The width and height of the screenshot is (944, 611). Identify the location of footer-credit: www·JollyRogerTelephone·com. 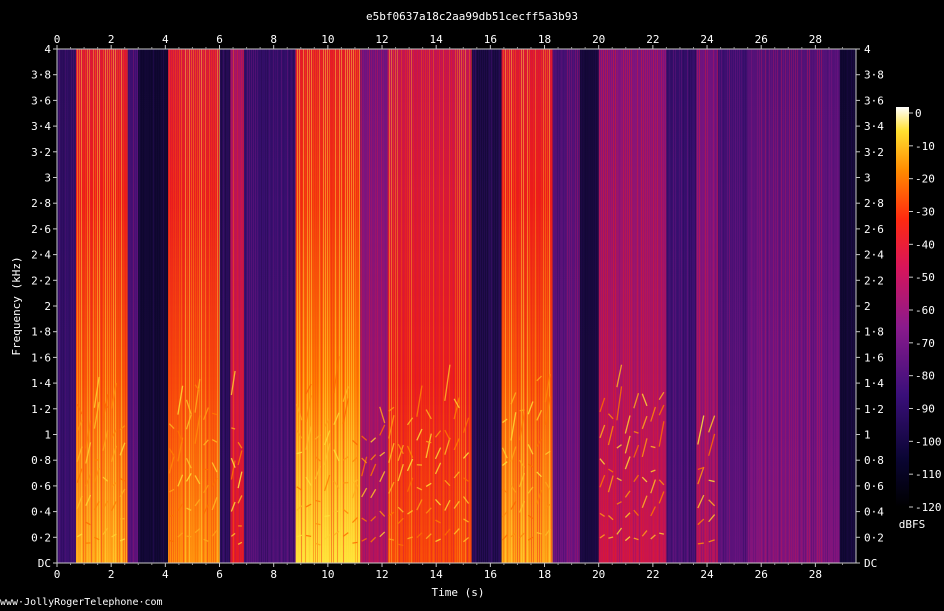
(81, 602).